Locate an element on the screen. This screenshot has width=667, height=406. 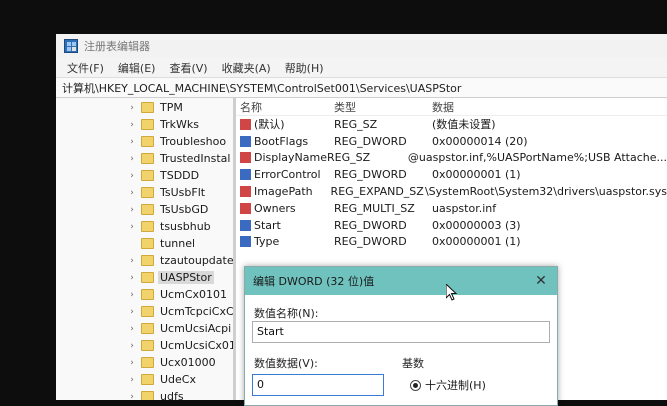
value-row: BootFlags REG_DWORD 0x00000014 (20) is located at coordinates (451, 141).